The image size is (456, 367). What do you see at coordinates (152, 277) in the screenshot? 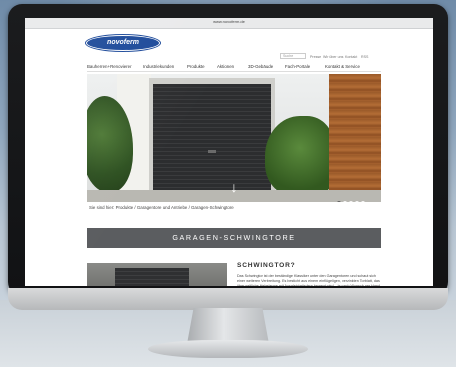
I see `content-door-image` at bounding box center [152, 277].